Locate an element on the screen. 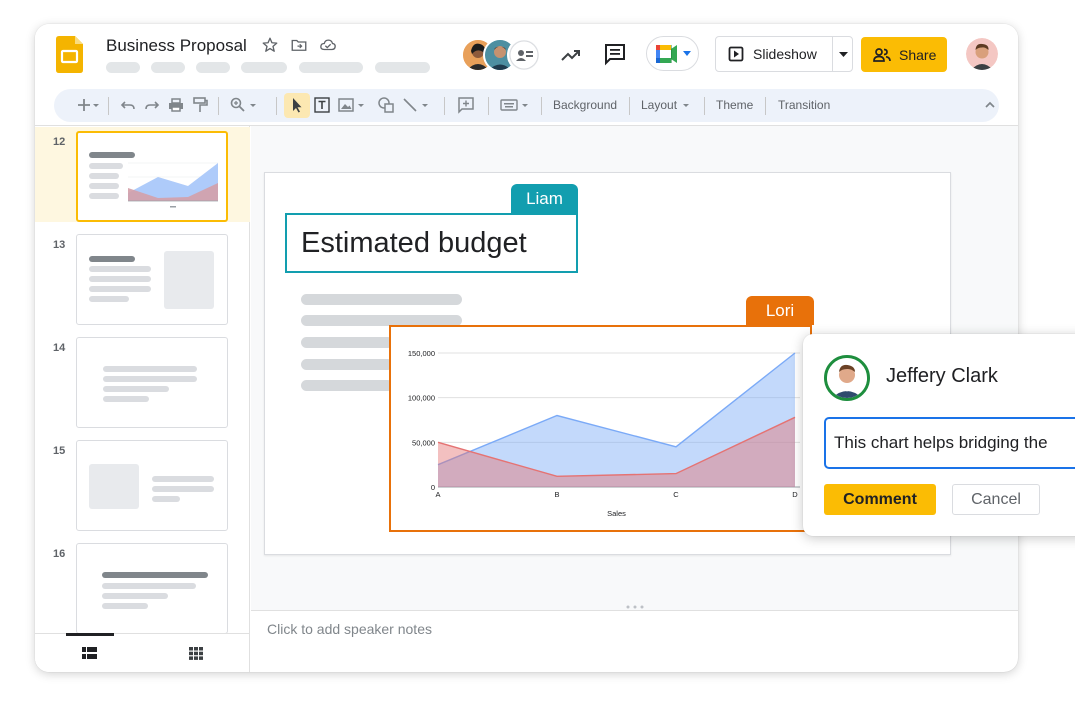  zoom-icon is located at coordinates (238, 105).